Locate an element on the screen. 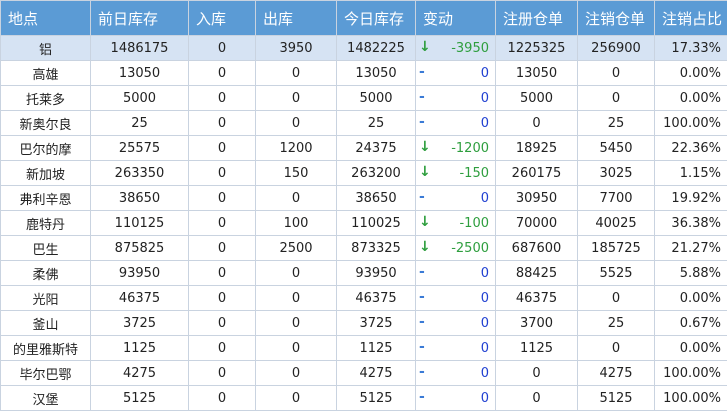 This screenshot has height=414, width=727. location-cell: 汉堡 is located at coordinates (45, 398).